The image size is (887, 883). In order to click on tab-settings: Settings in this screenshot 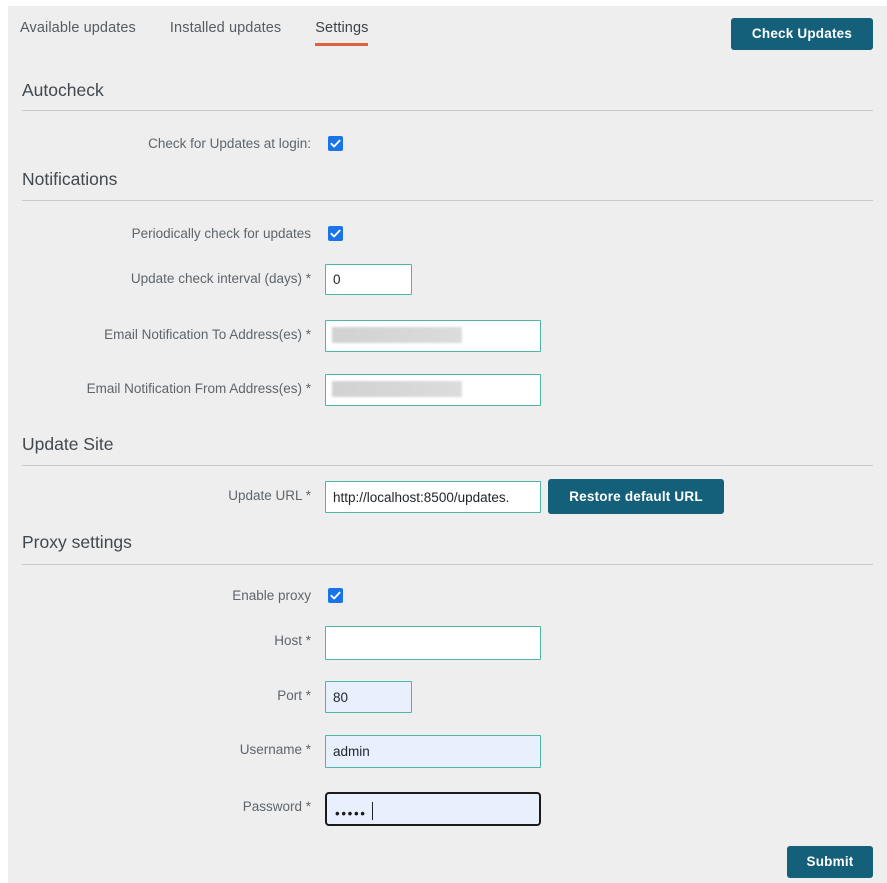, I will do `click(342, 33)`.